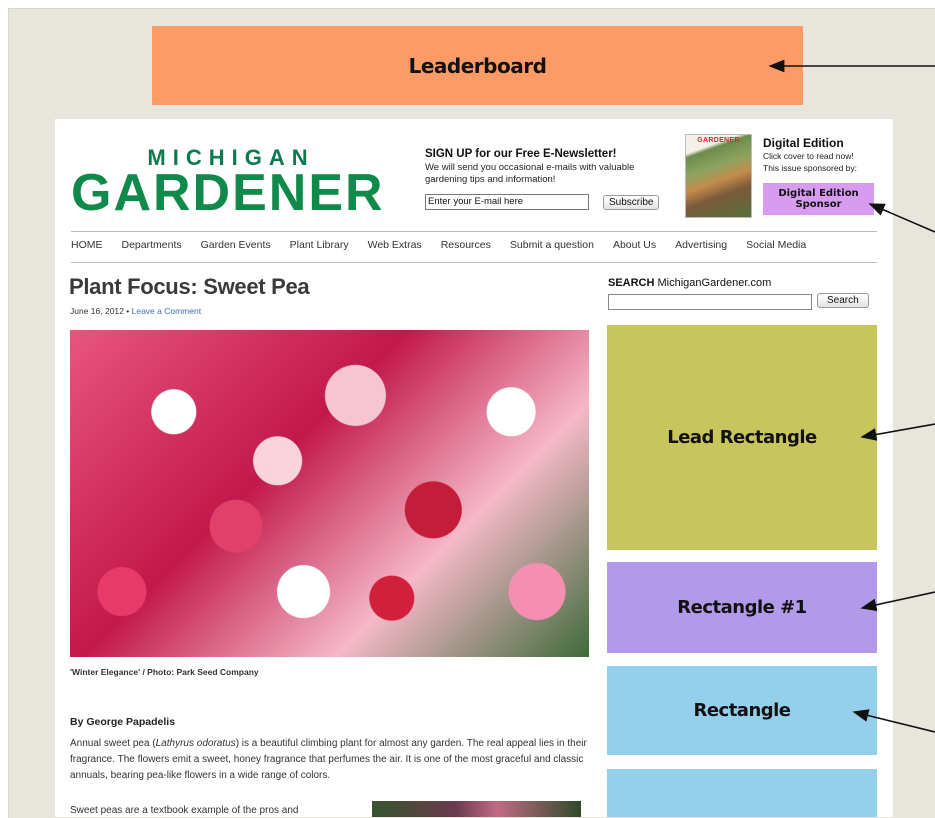 Image resolution: width=935 pixels, height=818 pixels. What do you see at coordinates (507, 202) in the screenshot?
I see `newsletter-email-field: Enter your E-mail here` at bounding box center [507, 202].